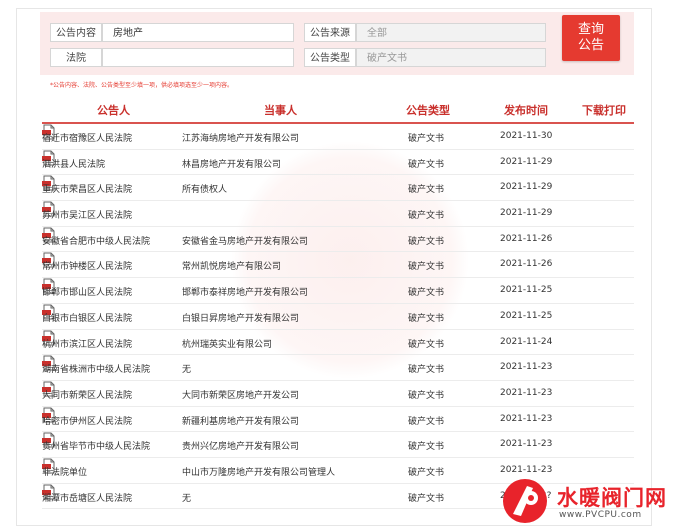 This screenshot has width=674, height=529. Describe the element at coordinates (451, 57) in the screenshot. I see `type-select: 破产文书` at that location.